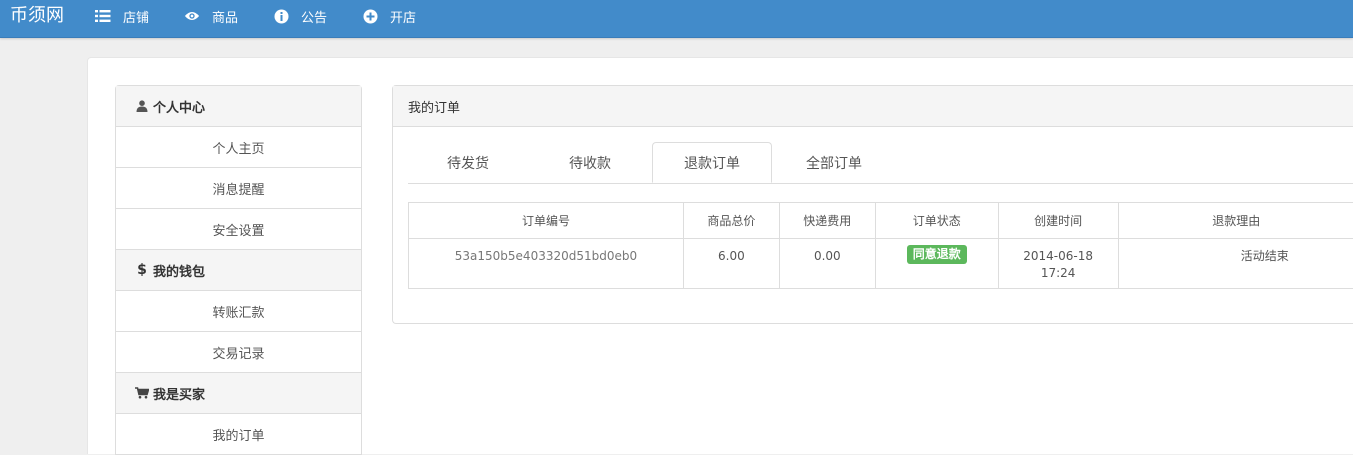 The width and height of the screenshot is (1353, 455). Describe the element at coordinates (238, 434) in the screenshot. I see `sidebar-item-my-orders: 我的订单` at that location.